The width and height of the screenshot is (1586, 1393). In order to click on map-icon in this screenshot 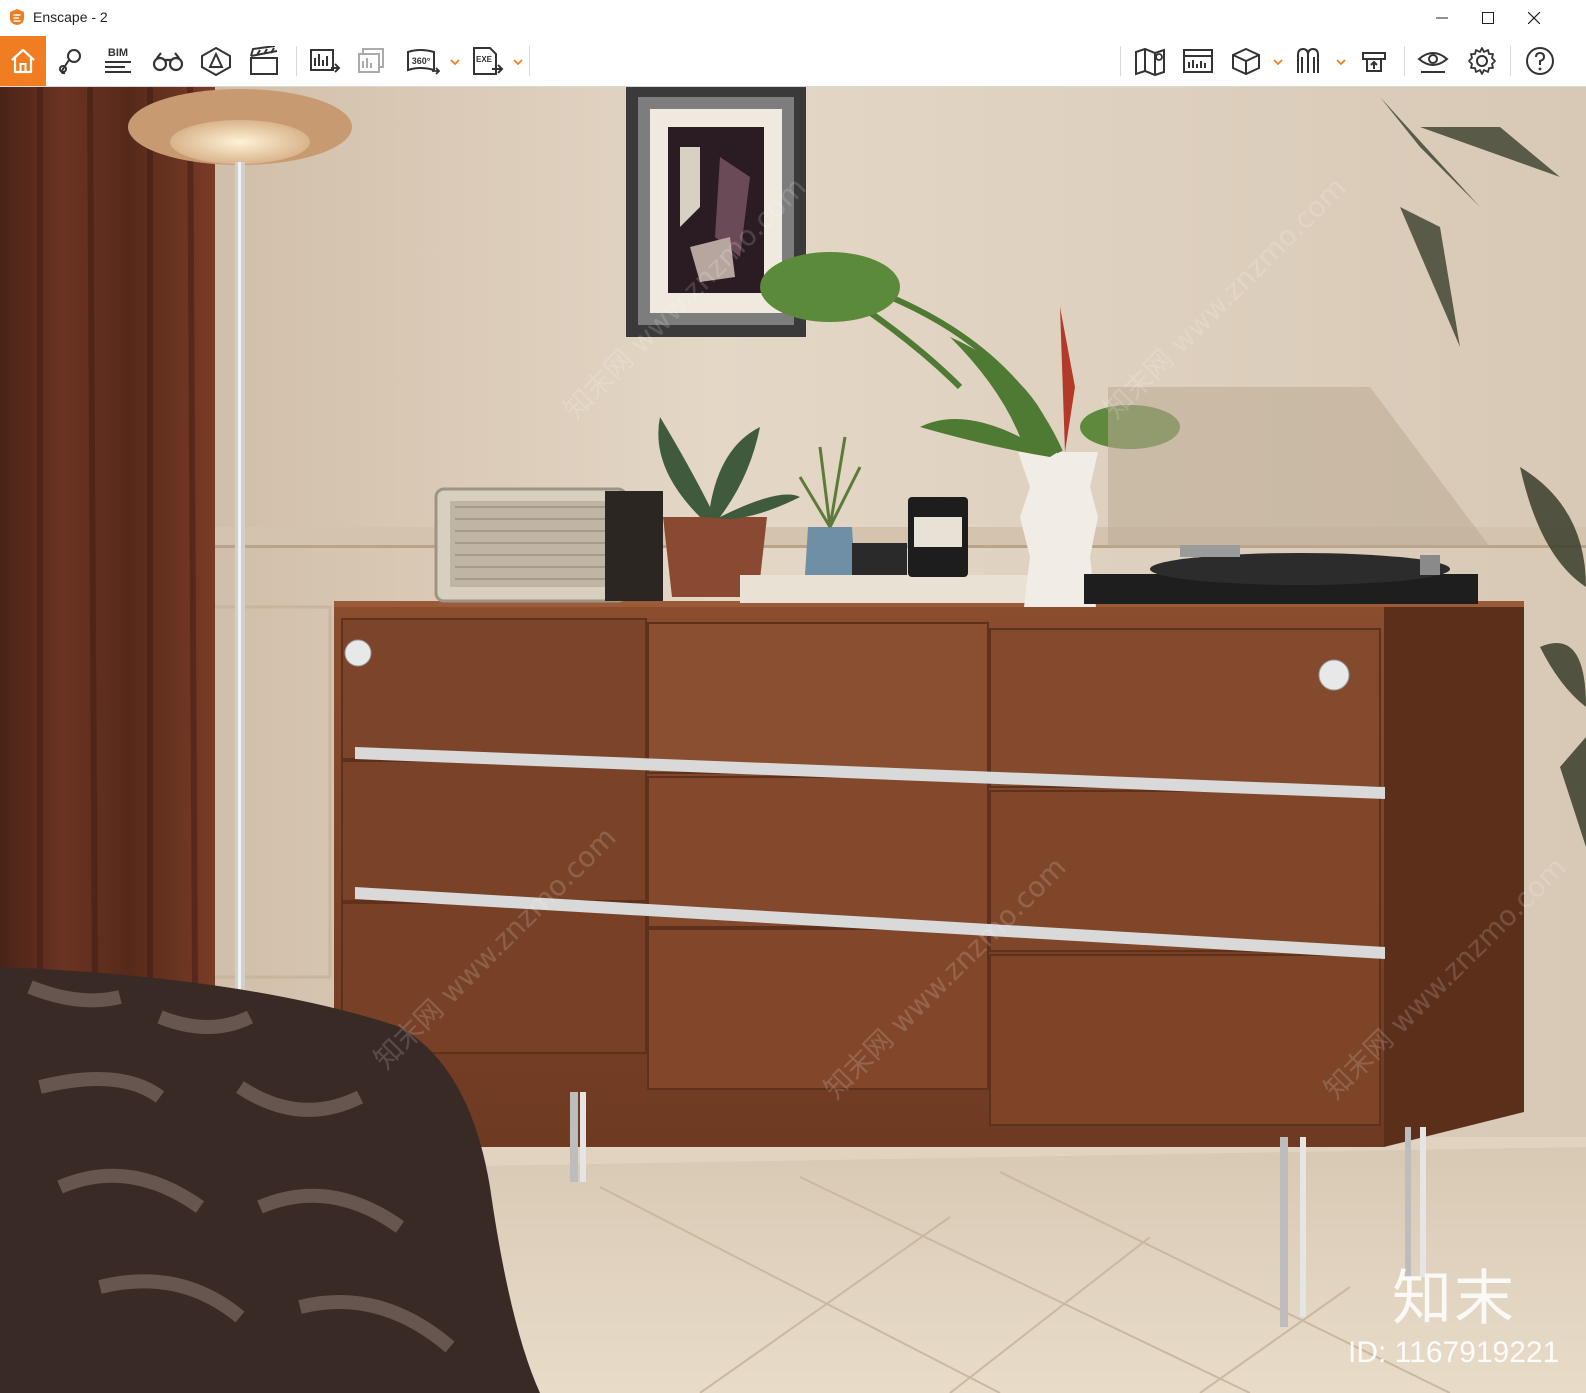, I will do `click(1150, 62)`.